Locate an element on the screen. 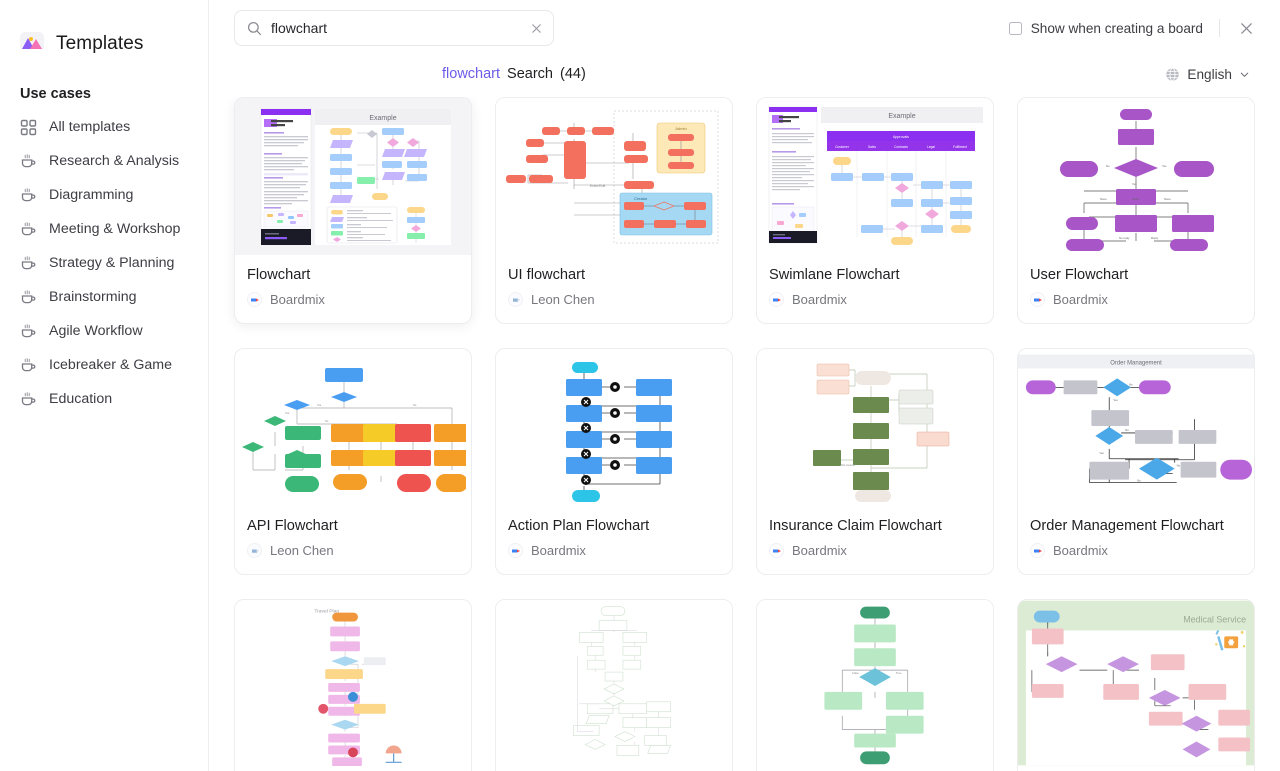  divider is located at coordinates (1219, 28).